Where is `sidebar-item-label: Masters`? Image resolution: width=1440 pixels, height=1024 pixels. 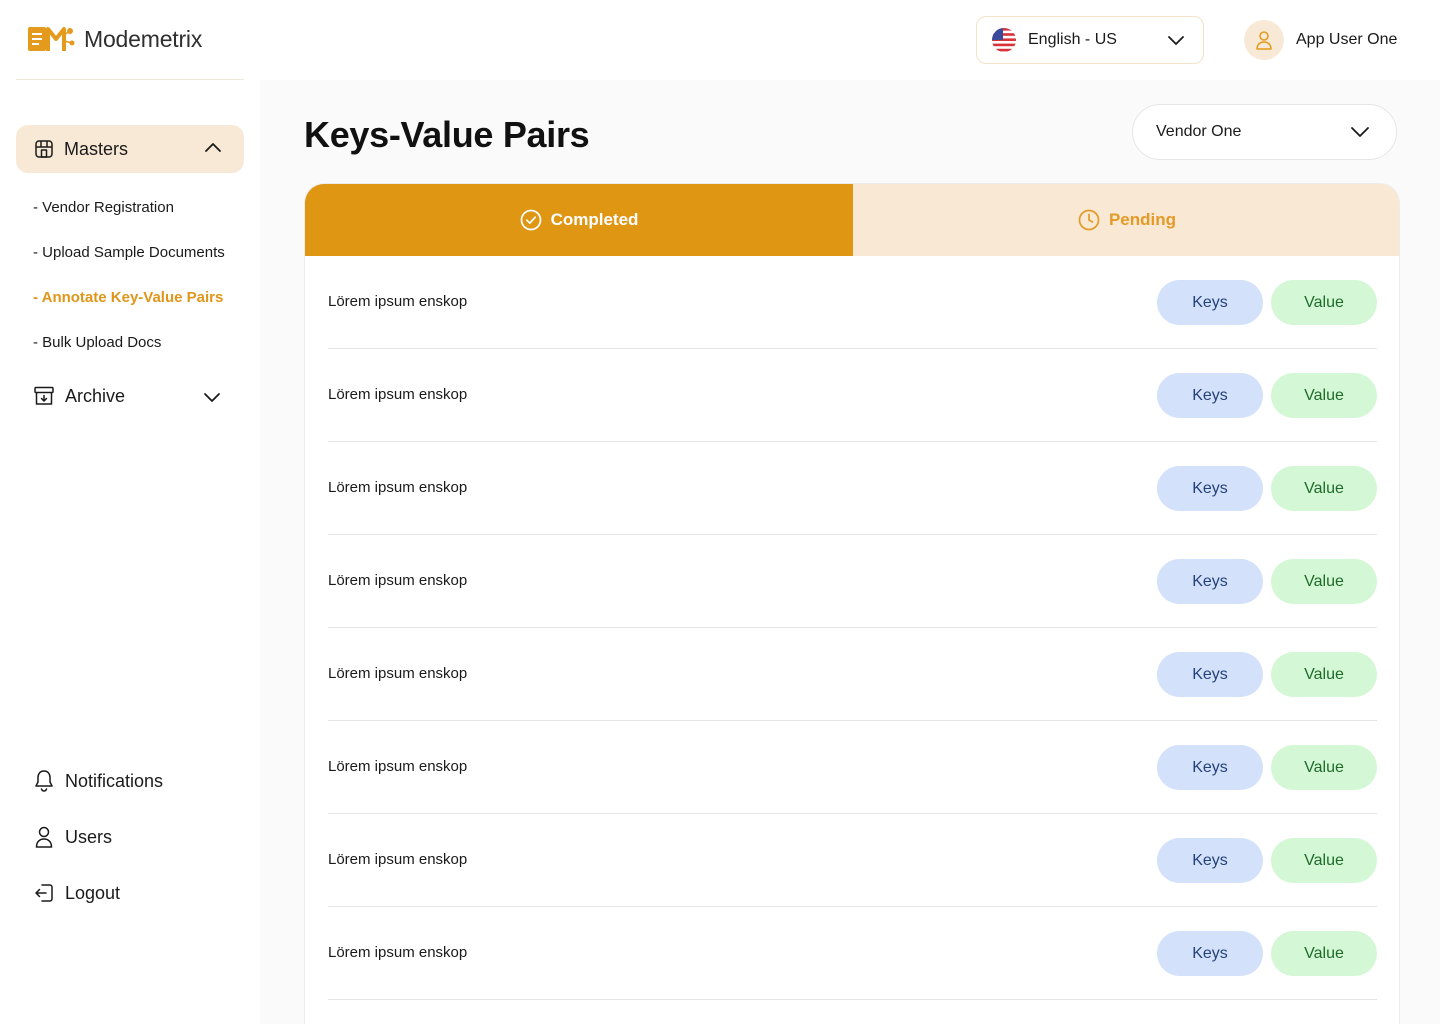
sidebar-item-label: Masters is located at coordinates (96, 148).